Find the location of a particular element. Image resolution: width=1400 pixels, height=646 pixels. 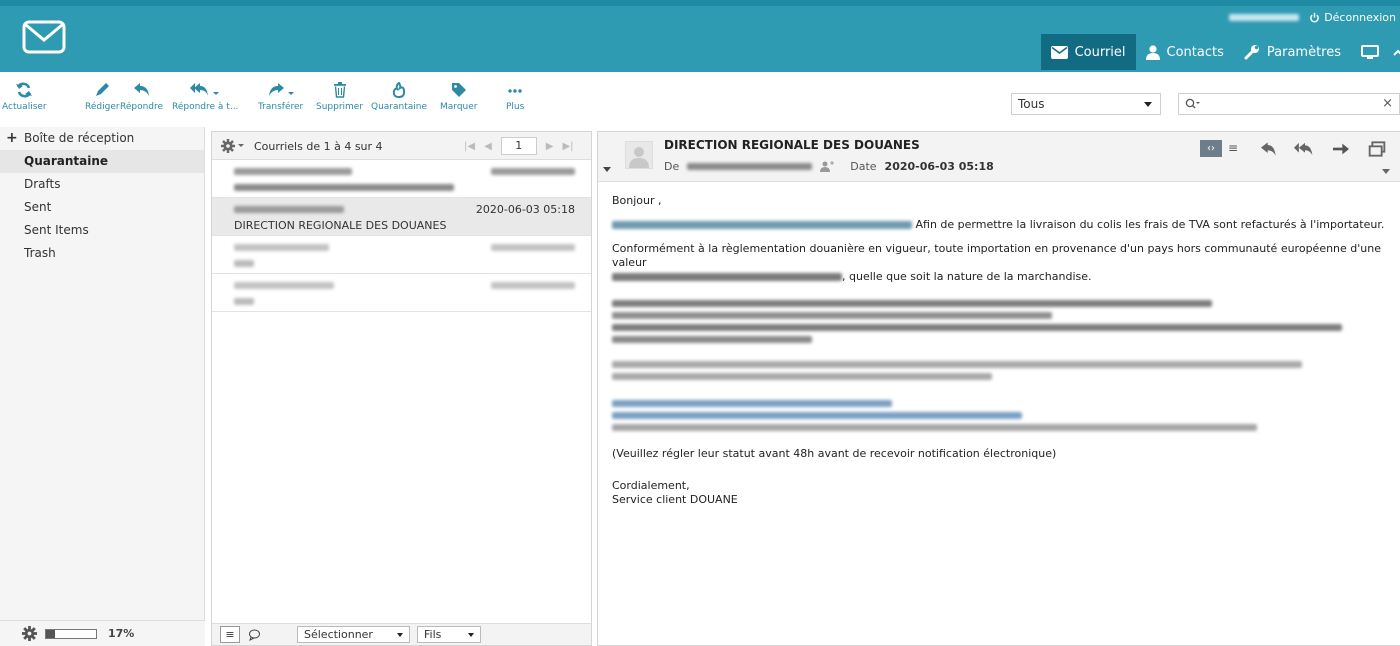

mark-label: Marquer is located at coordinates (459, 107).